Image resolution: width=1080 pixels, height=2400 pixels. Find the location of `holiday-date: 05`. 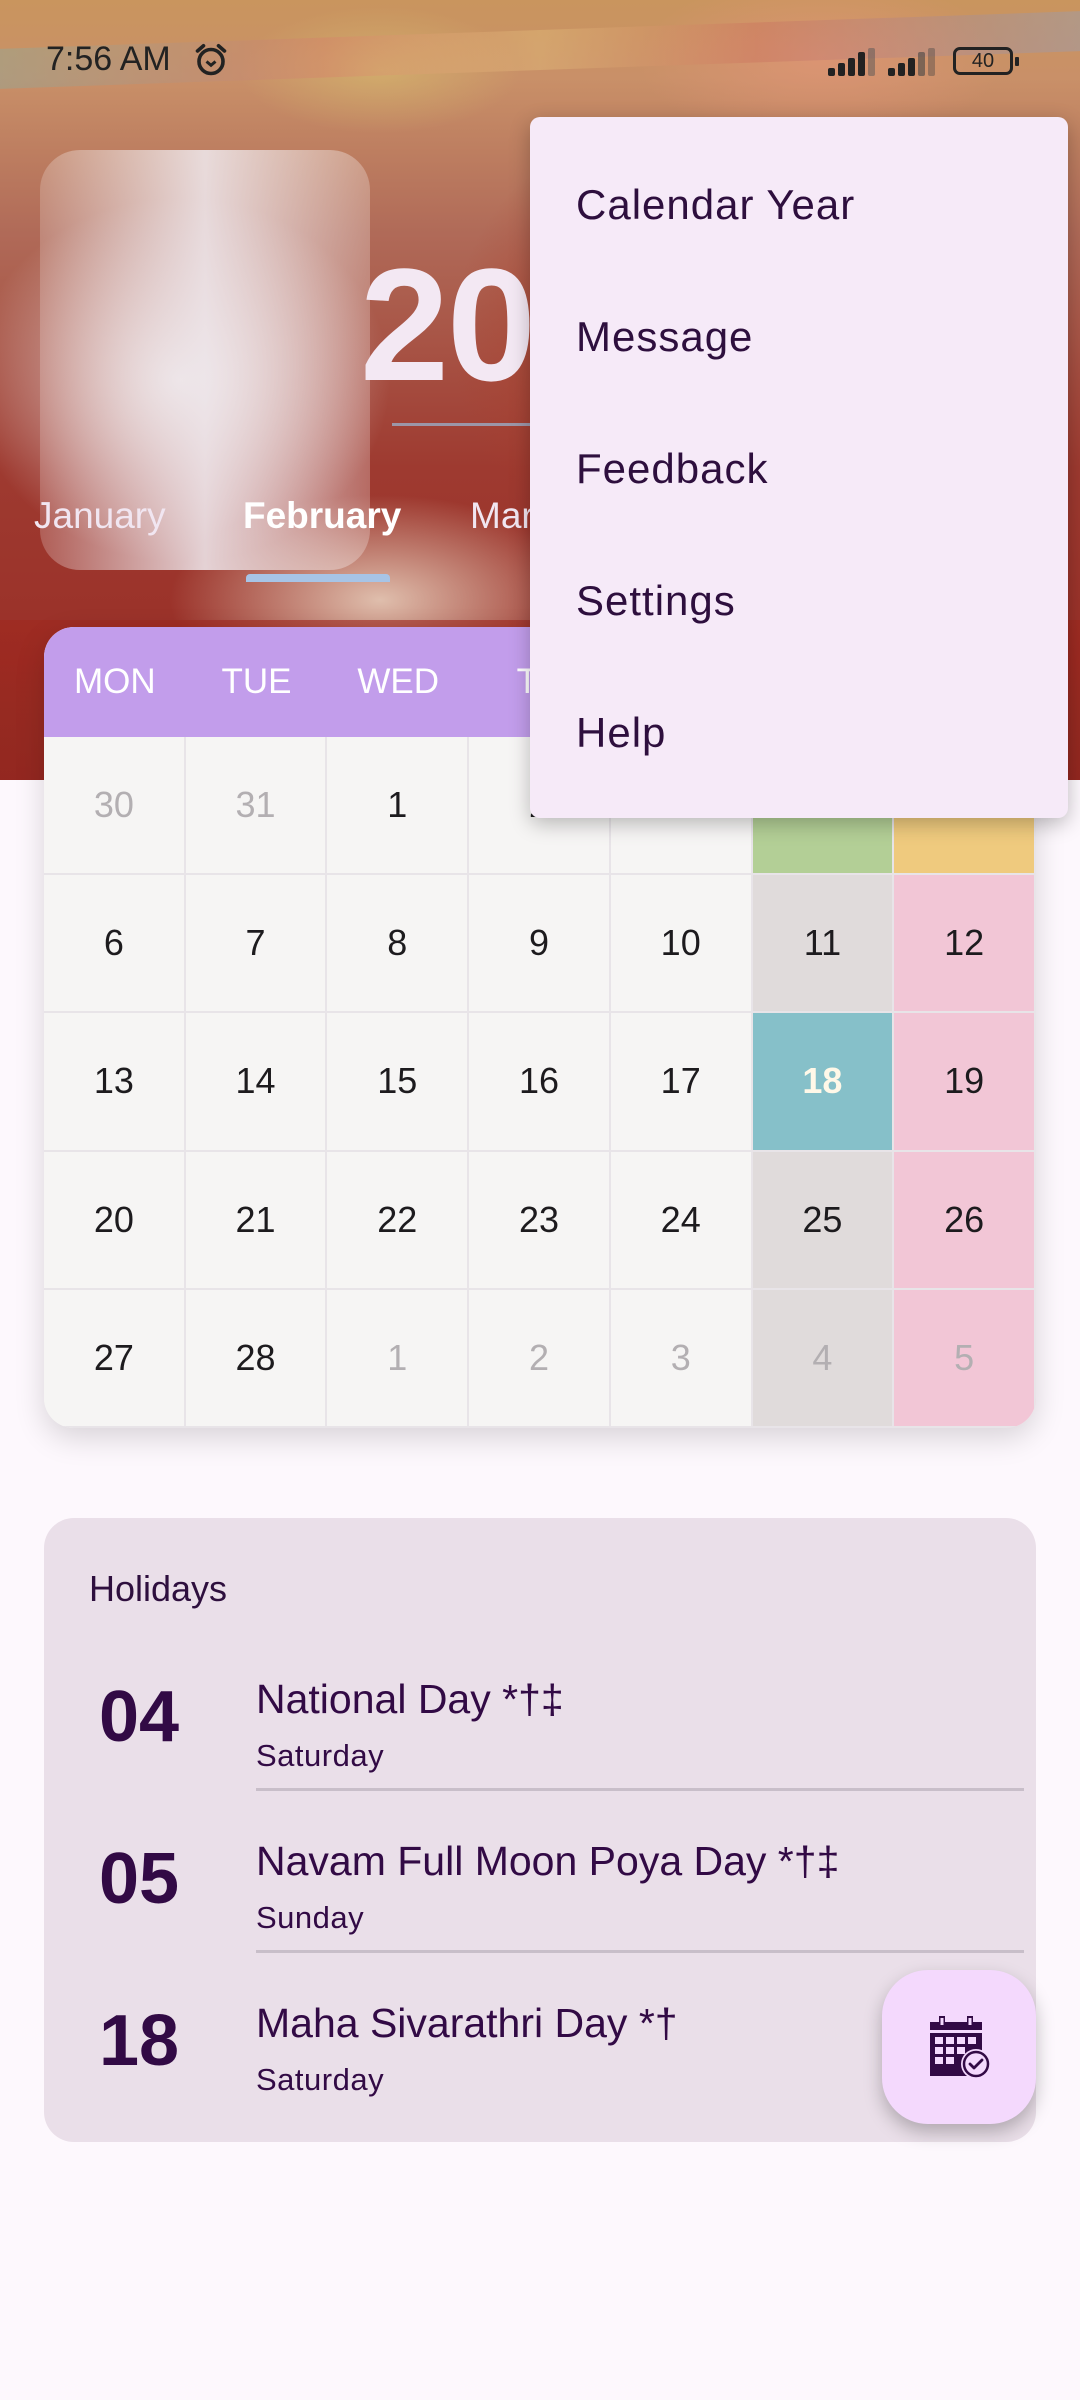

holiday-date: 05 is located at coordinates (139, 1879).